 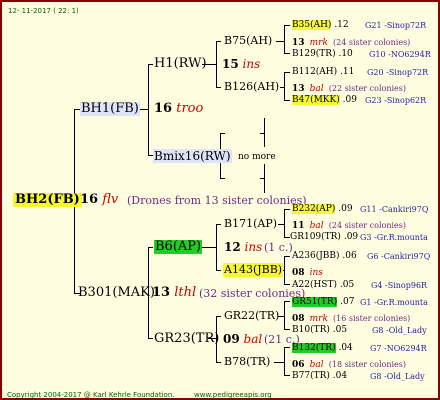 What do you see at coordinates (341, 25) in the screenshot?
I see `g4-value: .12` at bounding box center [341, 25].